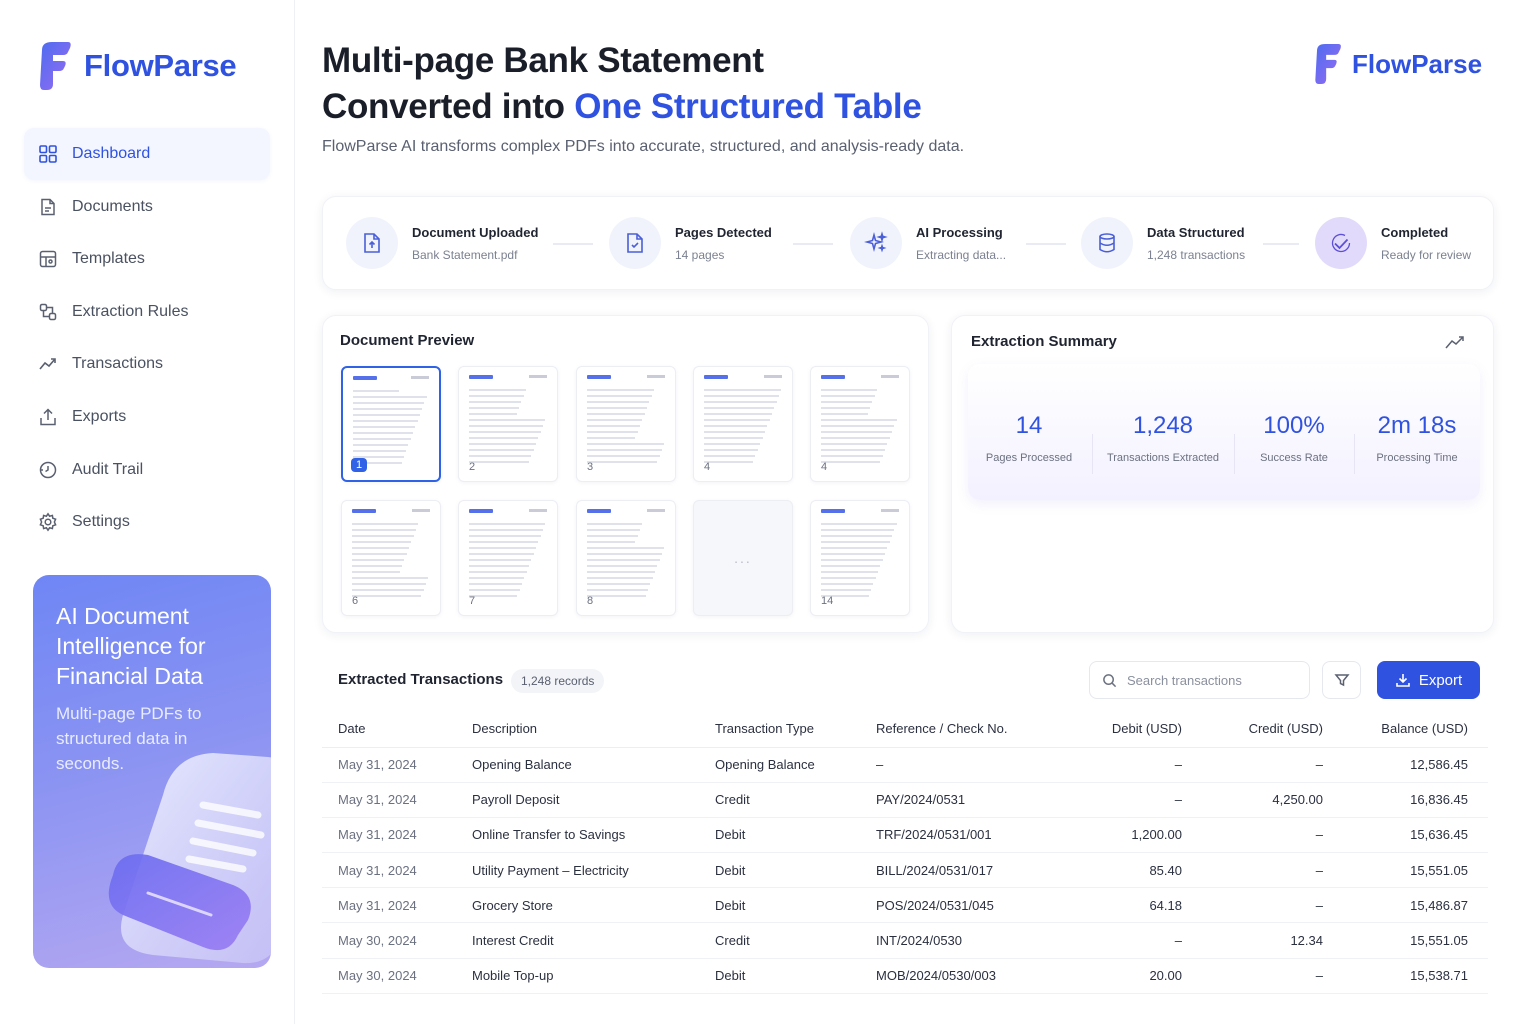  Describe the element at coordinates (1212, 680) in the screenshot. I see `search-input` at that location.